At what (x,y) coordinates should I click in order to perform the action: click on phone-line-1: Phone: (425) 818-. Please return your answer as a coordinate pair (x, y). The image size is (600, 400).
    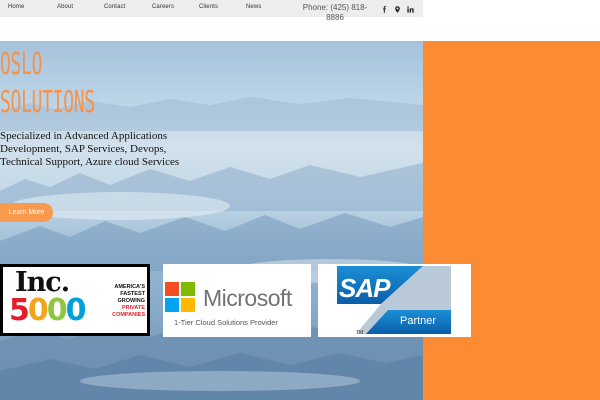
    Looking at the image, I should click on (335, 7).